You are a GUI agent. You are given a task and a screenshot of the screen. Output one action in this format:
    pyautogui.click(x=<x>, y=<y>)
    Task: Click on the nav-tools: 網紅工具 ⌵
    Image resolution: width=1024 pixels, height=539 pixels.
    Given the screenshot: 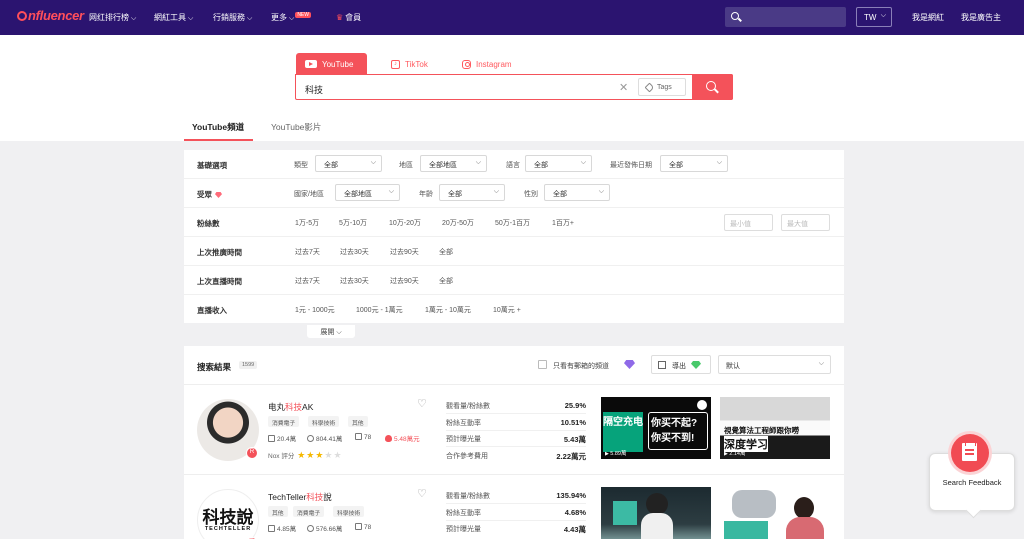 What is the action you would take?
    pyautogui.click(x=173, y=17)
    